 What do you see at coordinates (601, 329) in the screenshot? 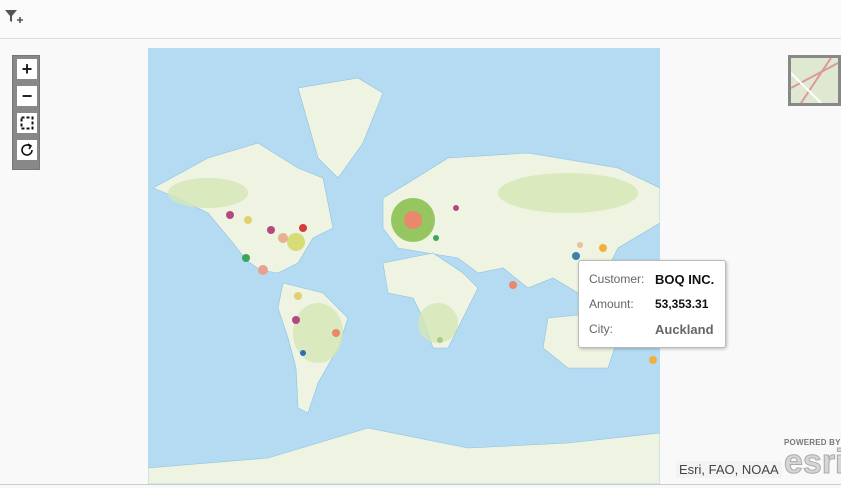
I see `city-label: City:` at bounding box center [601, 329].